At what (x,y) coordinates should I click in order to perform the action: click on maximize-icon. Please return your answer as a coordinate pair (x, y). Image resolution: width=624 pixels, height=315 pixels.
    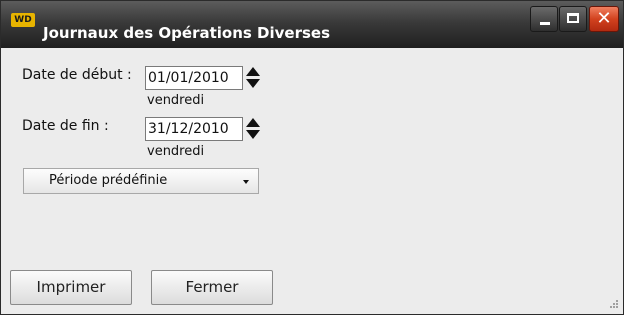
    Looking at the image, I should click on (573, 18).